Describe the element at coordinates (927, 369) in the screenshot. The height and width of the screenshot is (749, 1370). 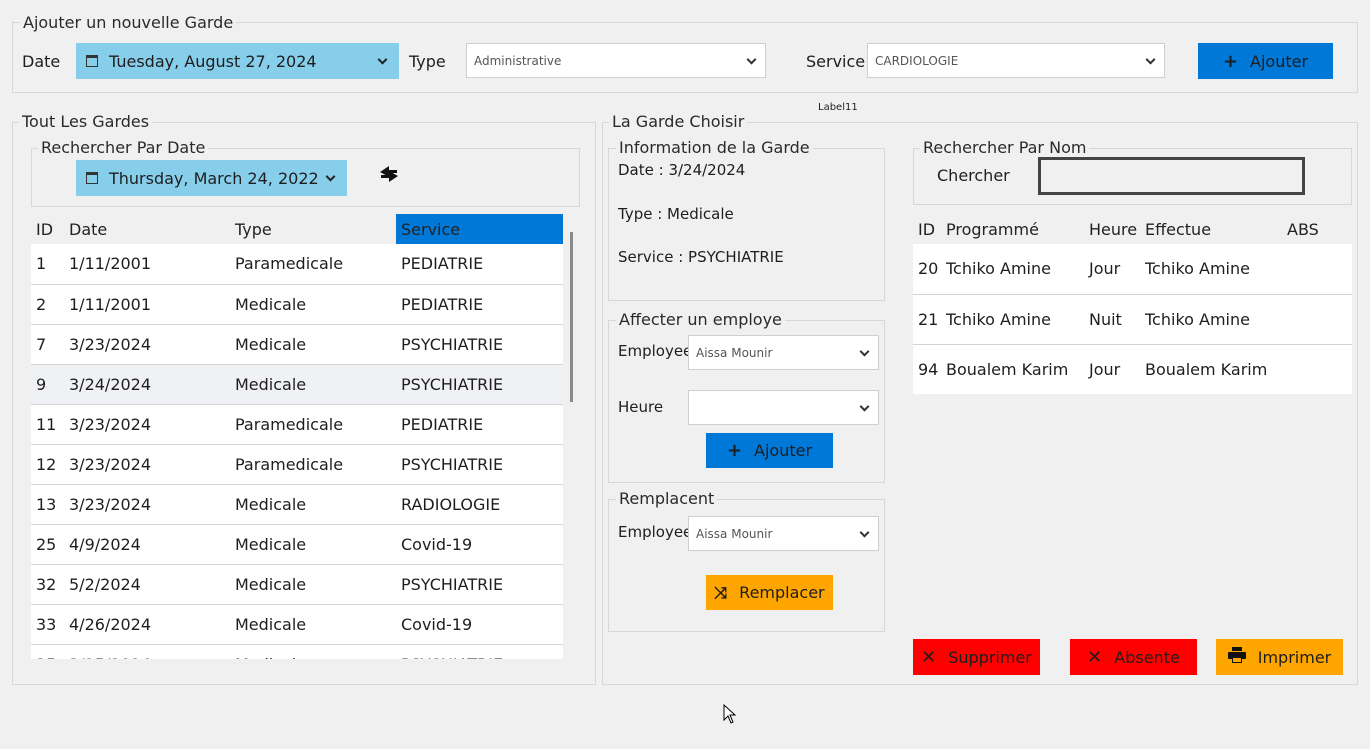
I see `cell-id: 94` at that location.